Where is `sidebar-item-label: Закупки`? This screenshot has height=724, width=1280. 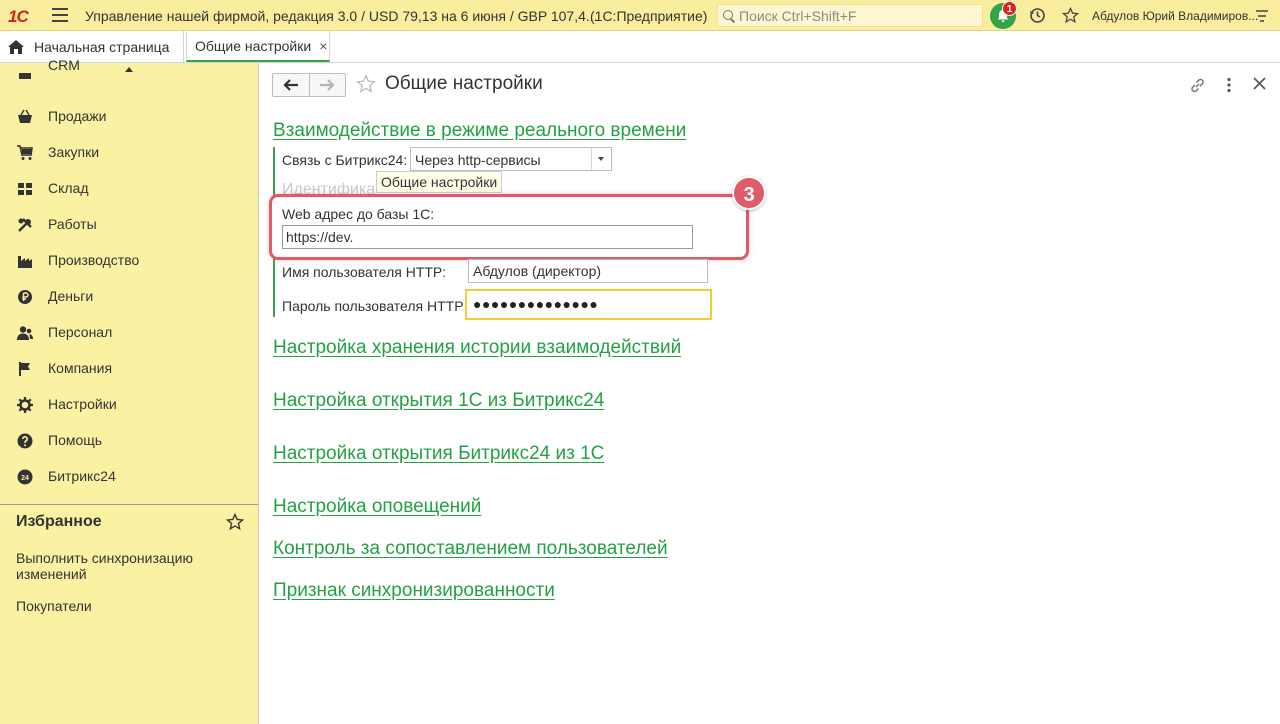 sidebar-item-label: Закупки is located at coordinates (74, 152).